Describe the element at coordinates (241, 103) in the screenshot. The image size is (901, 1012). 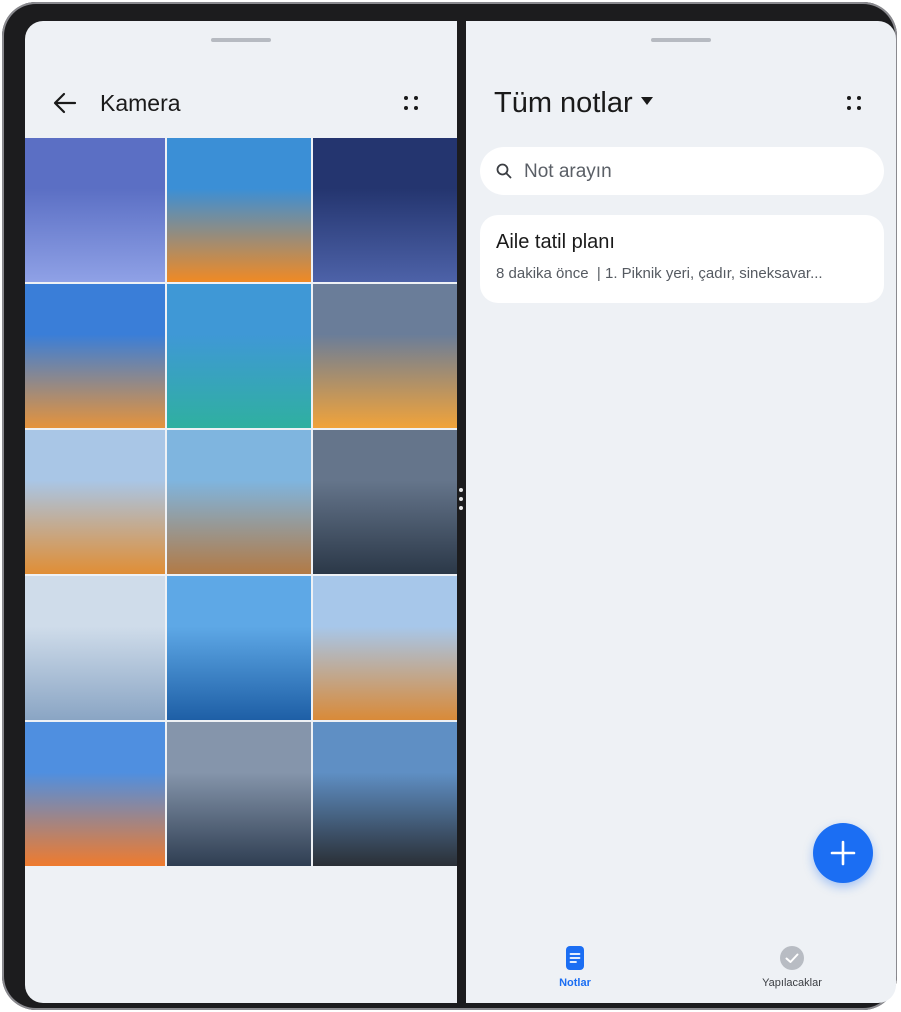
I see `gallery-header: Kamera` at that location.